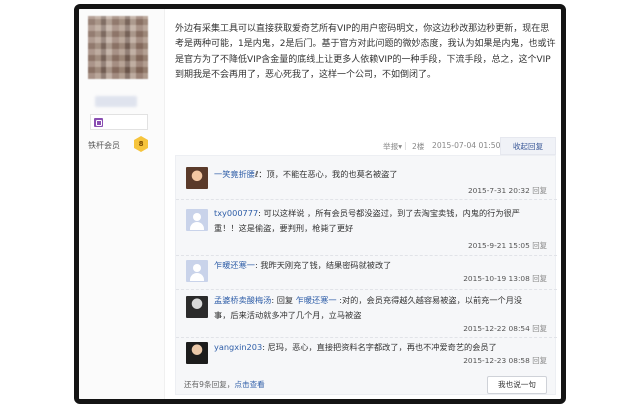  I want to click on reply-username: yangxin203, so click(238, 347).